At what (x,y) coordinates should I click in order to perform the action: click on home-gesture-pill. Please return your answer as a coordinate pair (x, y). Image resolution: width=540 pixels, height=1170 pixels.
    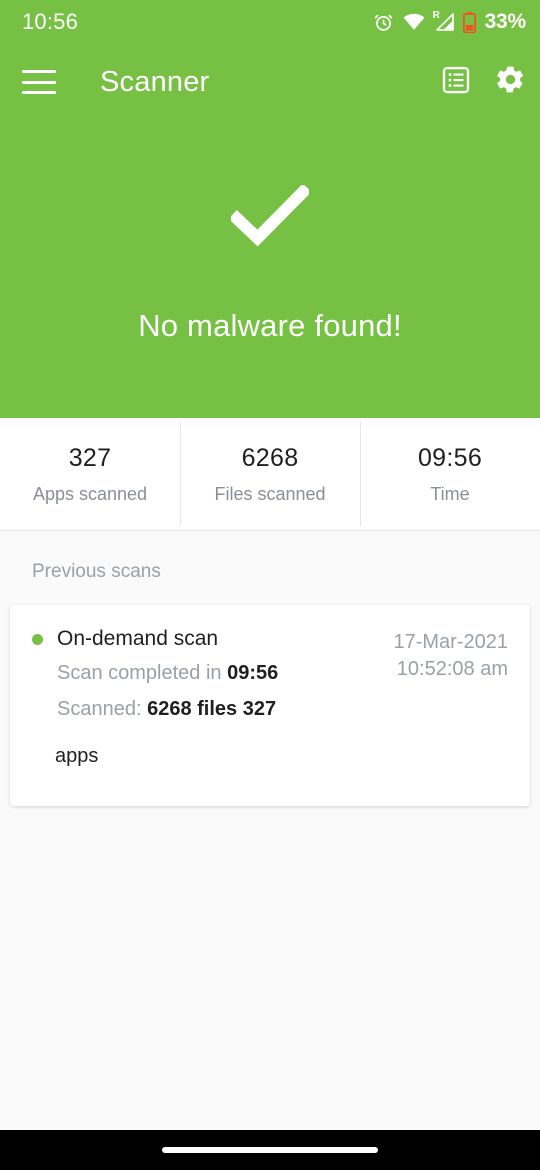
    Looking at the image, I should click on (270, 1150).